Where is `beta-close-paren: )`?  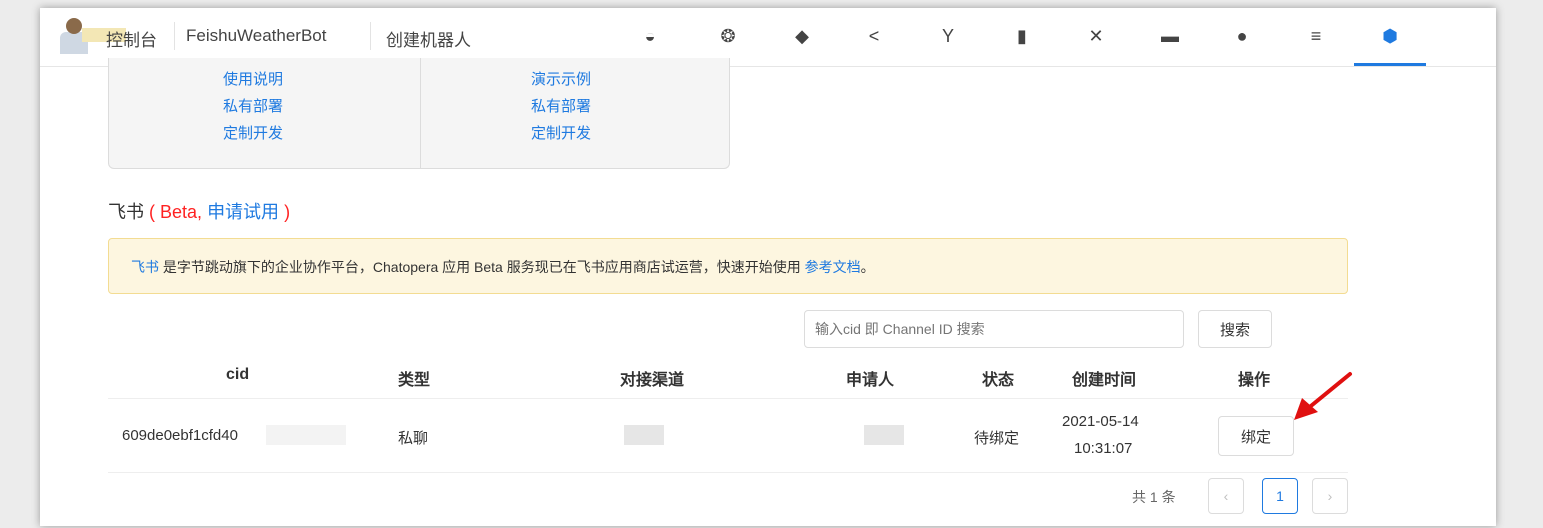 beta-close-paren: ) is located at coordinates (287, 212).